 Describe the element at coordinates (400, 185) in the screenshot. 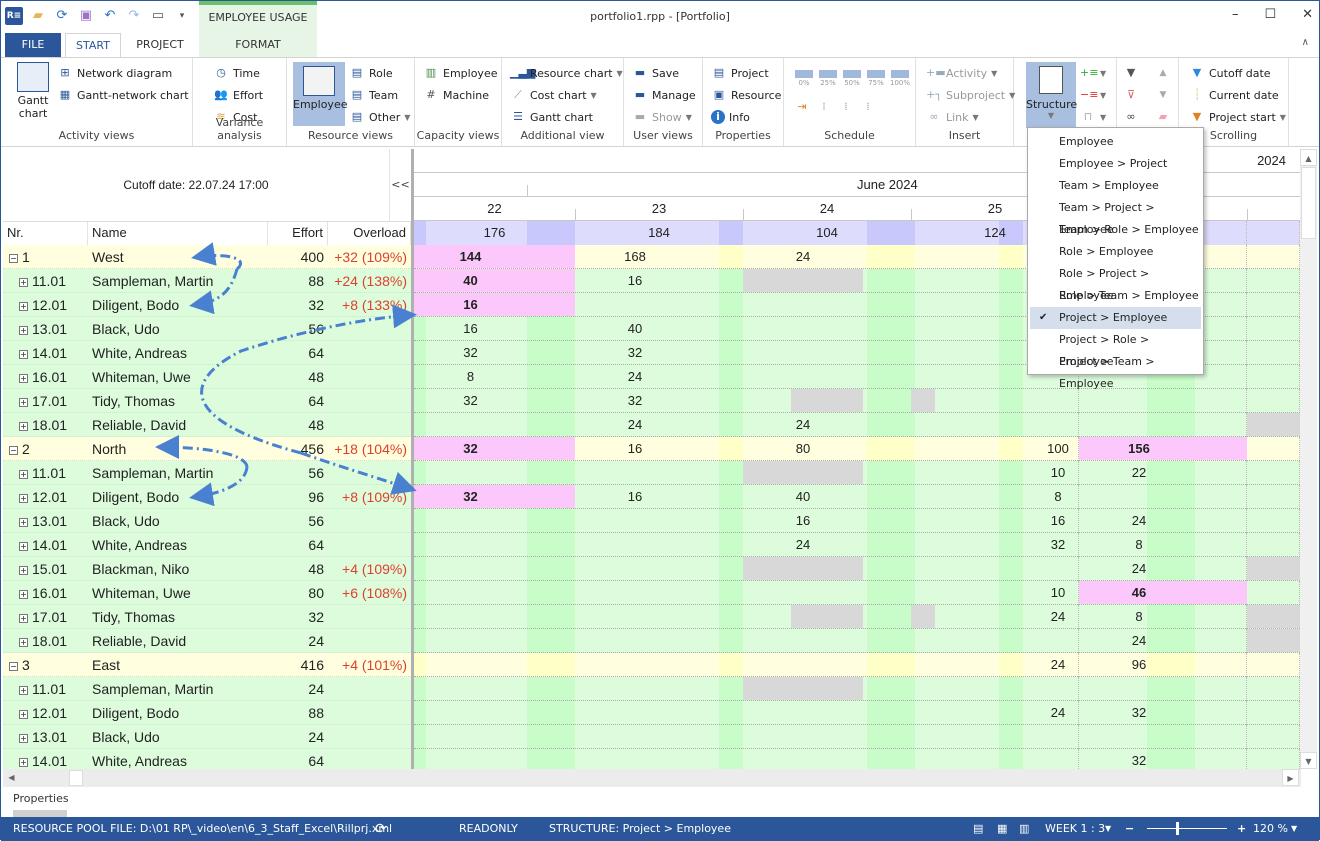

I see `collapse-table-button: <<` at that location.